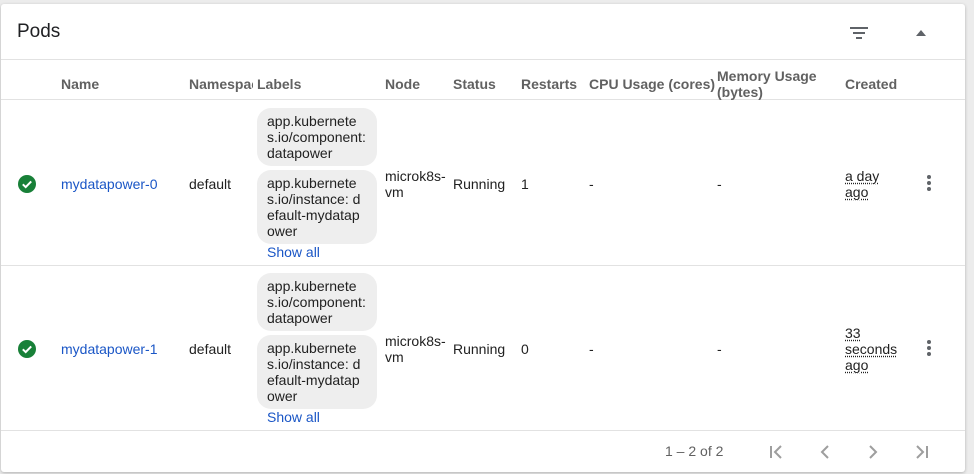 The height and width of the screenshot is (474, 974). What do you see at coordinates (483, 451) in the screenshot?
I see `paginator: 1 – 2 of 2` at bounding box center [483, 451].